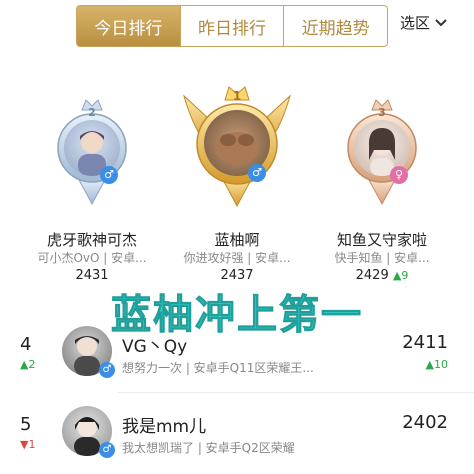  I want to click on silver-rank-number: 2, so click(92, 112).